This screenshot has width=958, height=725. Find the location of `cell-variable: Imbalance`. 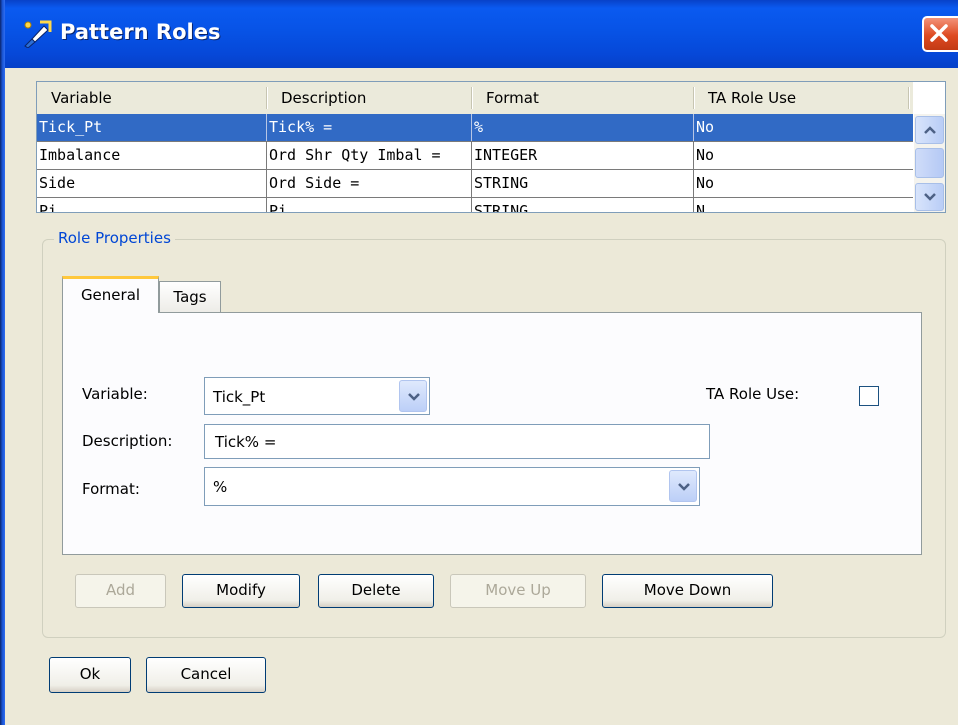

cell-variable: Imbalance is located at coordinates (152, 155).